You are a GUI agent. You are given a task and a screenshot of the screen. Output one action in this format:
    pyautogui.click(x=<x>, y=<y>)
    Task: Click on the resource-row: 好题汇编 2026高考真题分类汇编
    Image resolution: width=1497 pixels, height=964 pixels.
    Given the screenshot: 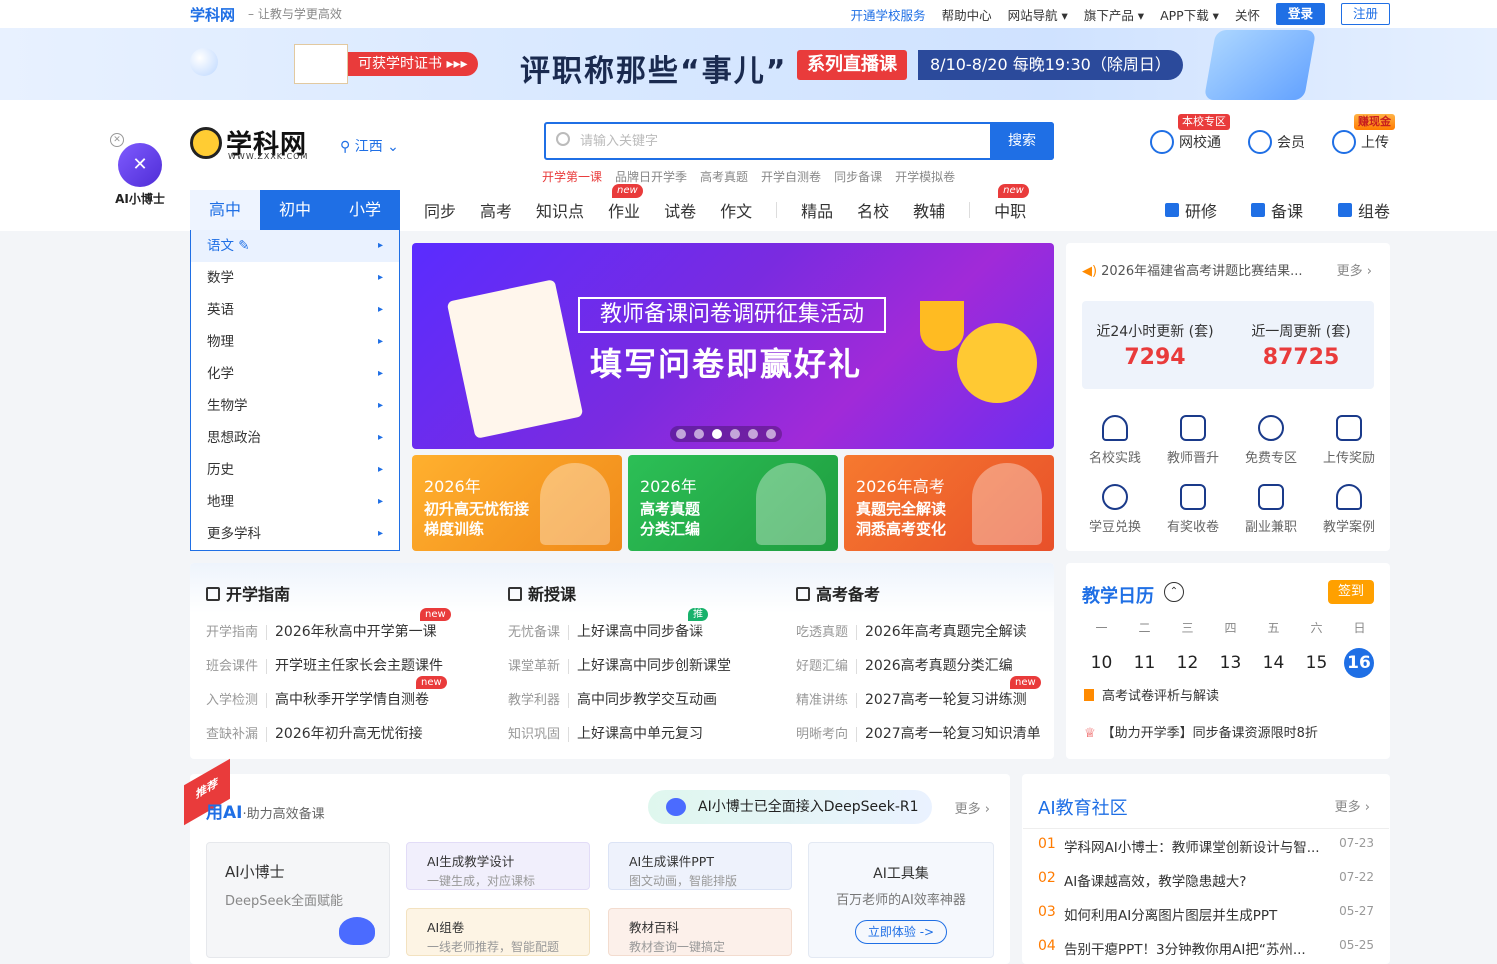 What is the action you would take?
    pyautogui.click(x=904, y=665)
    